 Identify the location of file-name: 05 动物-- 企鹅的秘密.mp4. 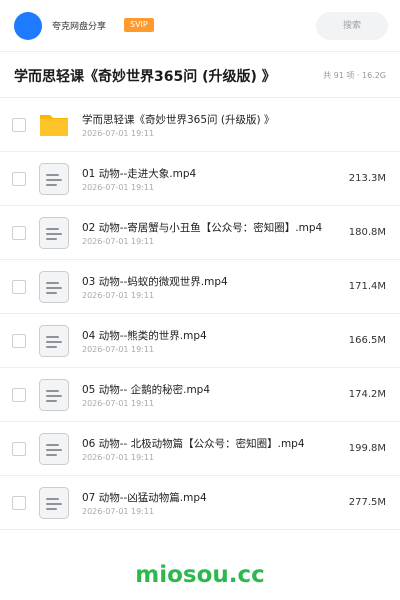
(146, 390).